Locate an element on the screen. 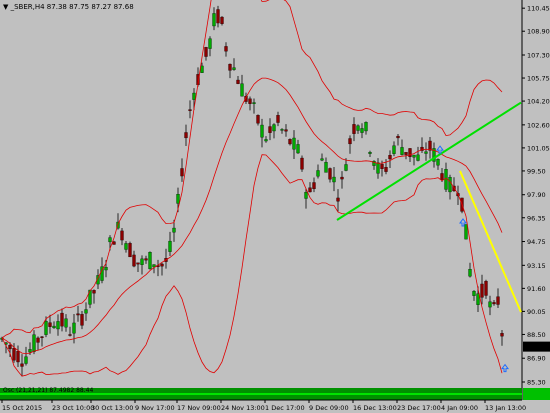  x-tick-label: 13 Jan 13:00 is located at coordinates (505, 408).